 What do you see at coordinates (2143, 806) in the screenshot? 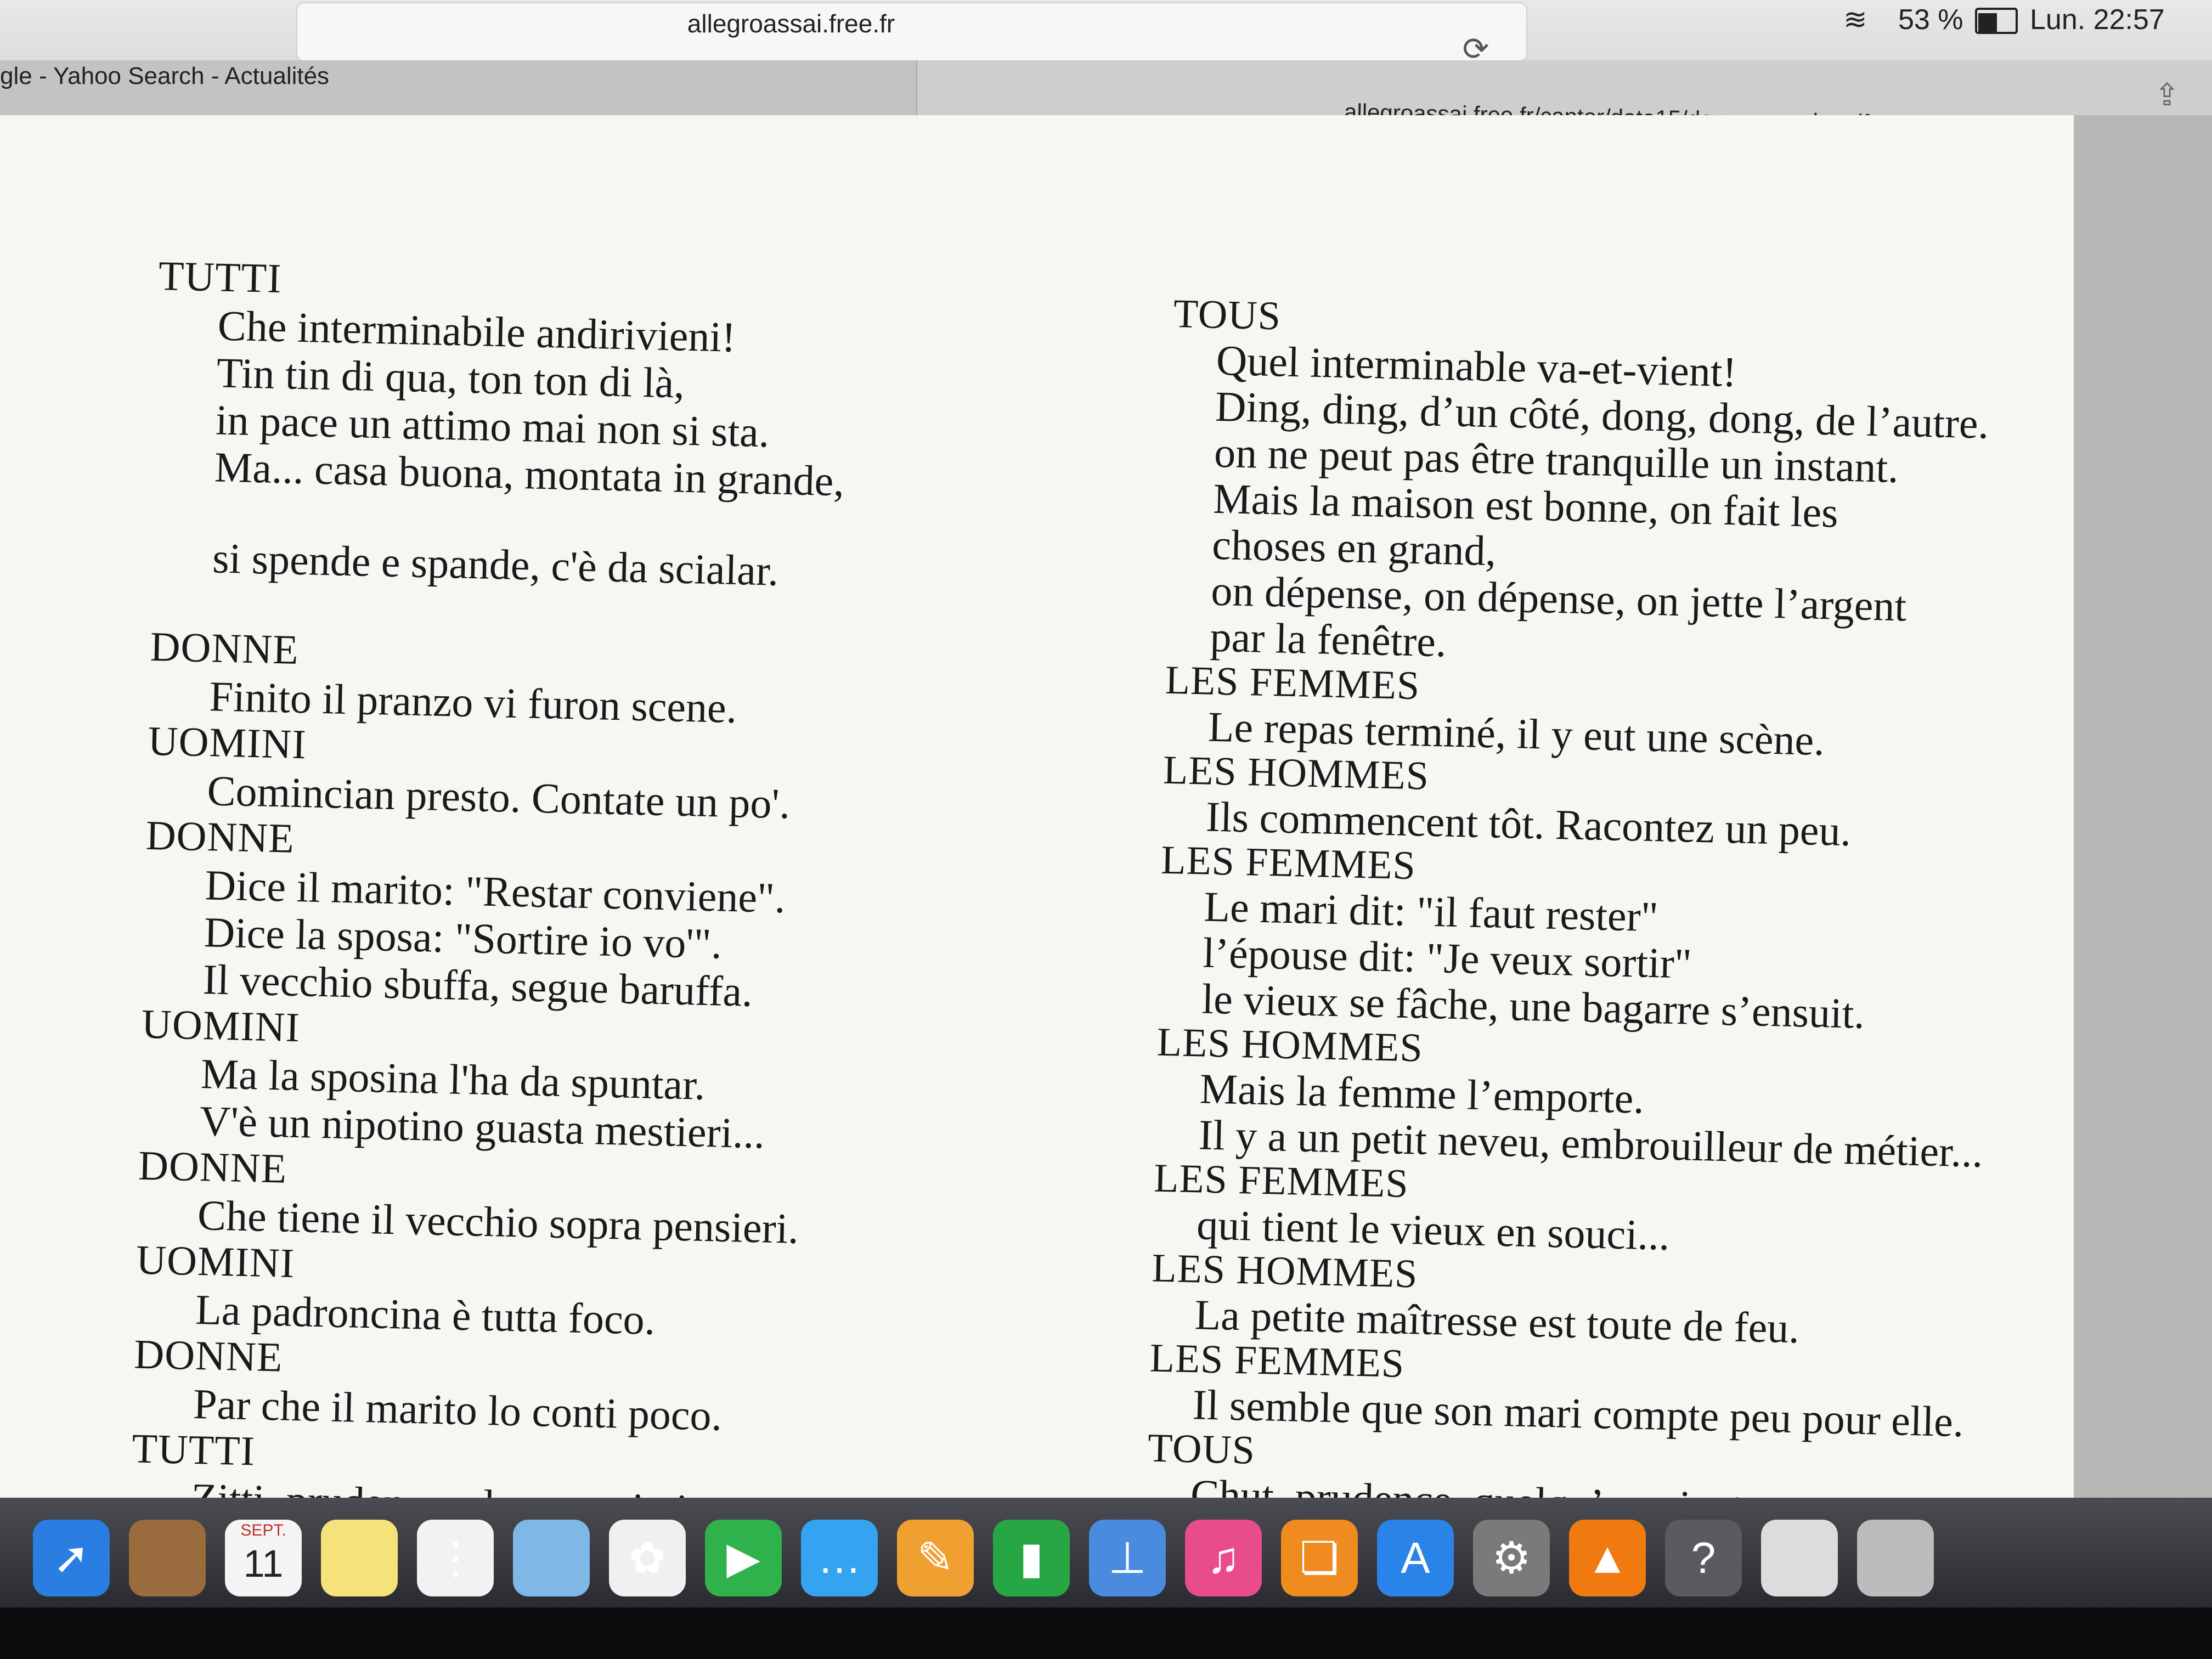
I see `pdf-margin` at bounding box center [2143, 806].